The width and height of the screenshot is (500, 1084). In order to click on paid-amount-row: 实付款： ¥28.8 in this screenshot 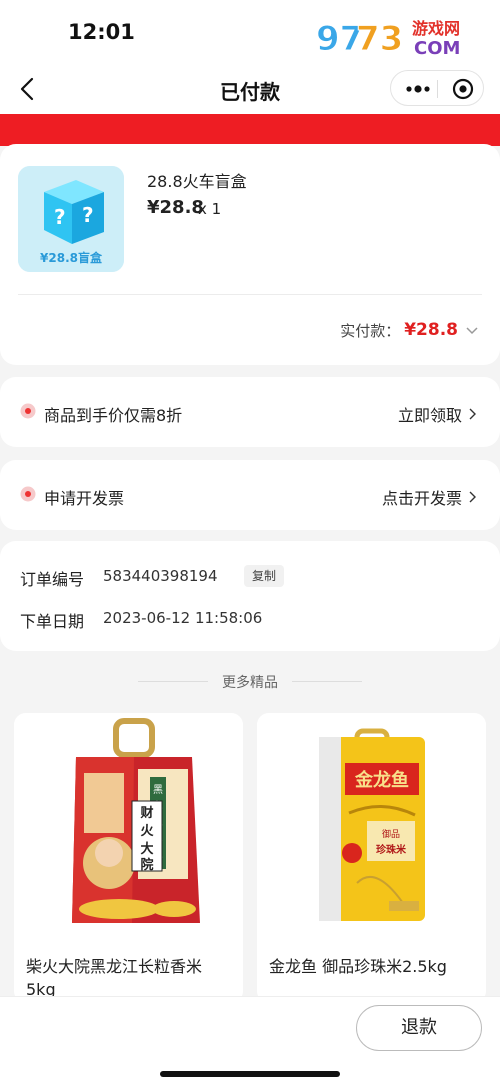, I will do `click(410, 330)`.